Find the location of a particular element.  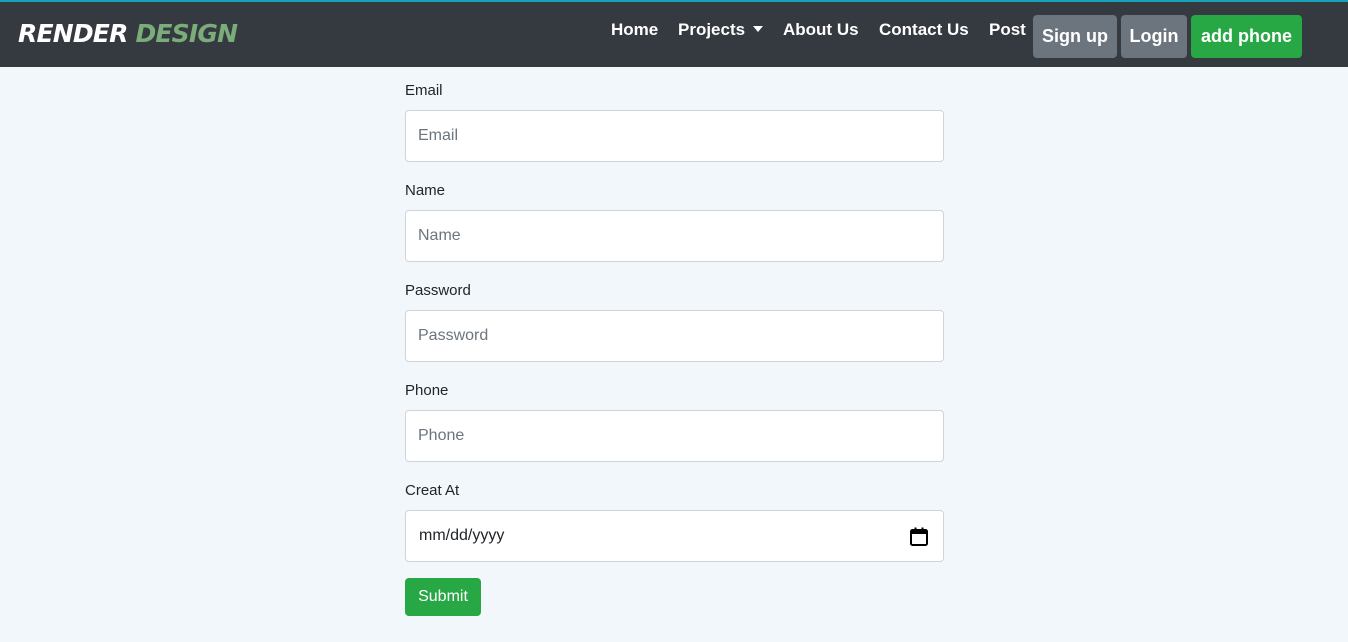

signup-button: Sign up is located at coordinates (1075, 36).